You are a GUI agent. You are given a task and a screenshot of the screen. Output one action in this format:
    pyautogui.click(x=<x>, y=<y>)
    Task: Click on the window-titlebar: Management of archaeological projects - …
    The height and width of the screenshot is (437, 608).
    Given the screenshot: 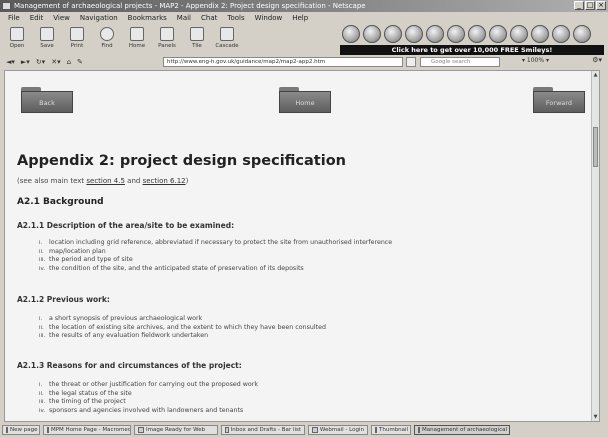 What is the action you would take?
    pyautogui.click(x=304, y=6)
    